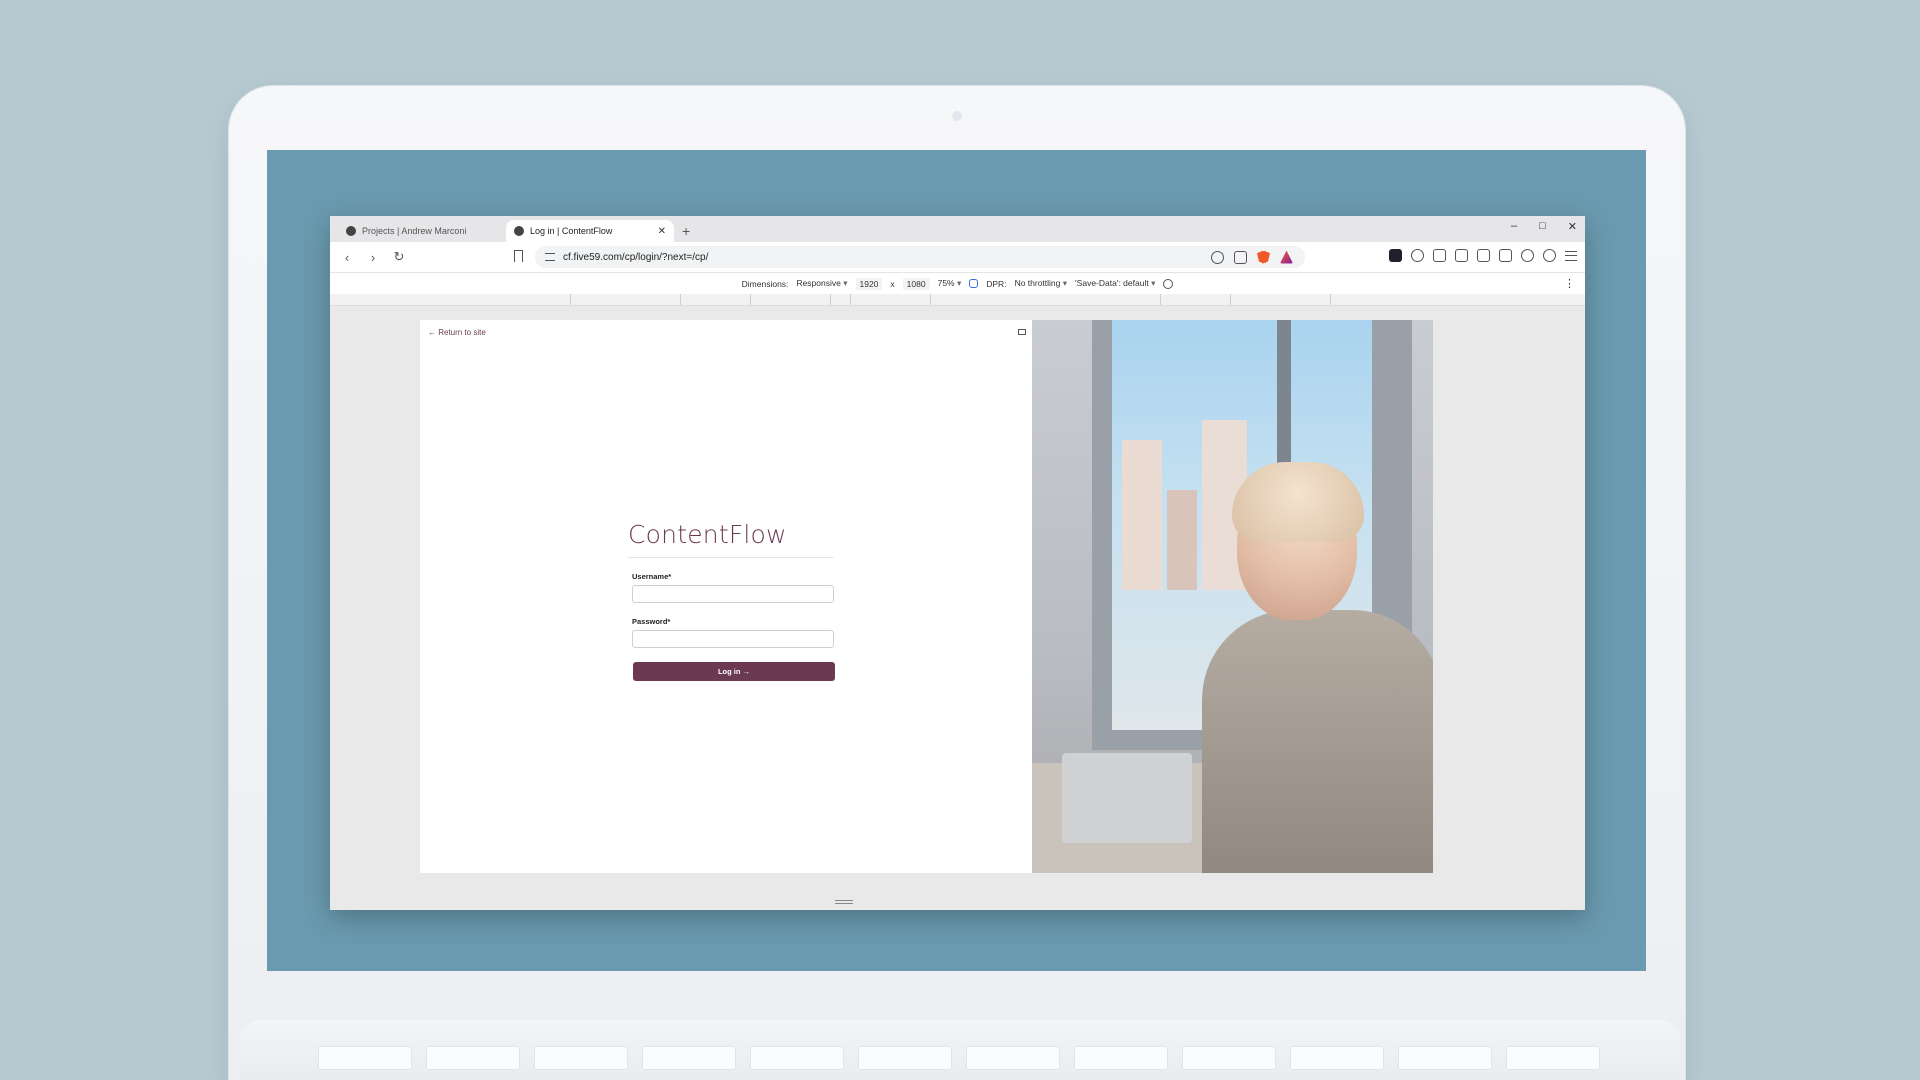  What do you see at coordinates (974, 283) in the screenshot?
I see `dpr-icon` at bounding box center [974, 283].